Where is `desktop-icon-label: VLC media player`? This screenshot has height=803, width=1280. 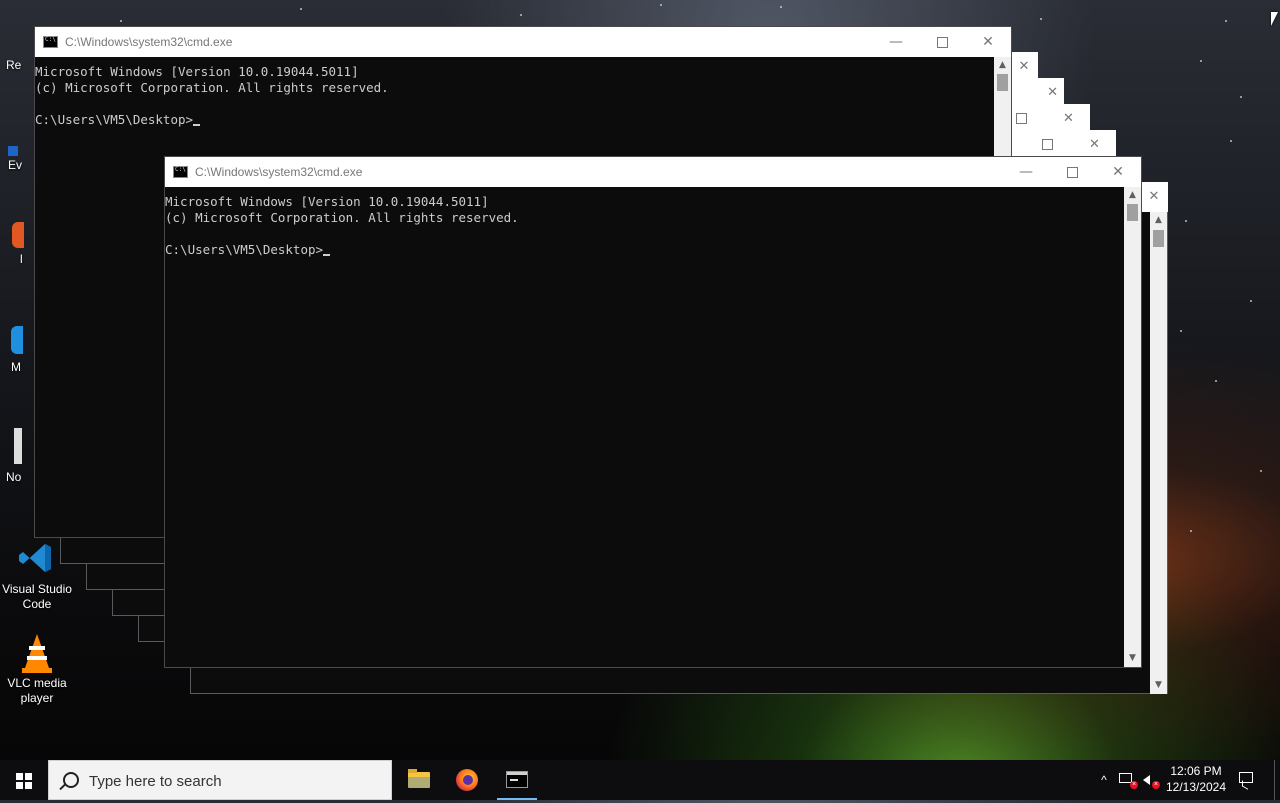 desktop-icon-label: VLC media player is located at coordinates (37, 690).